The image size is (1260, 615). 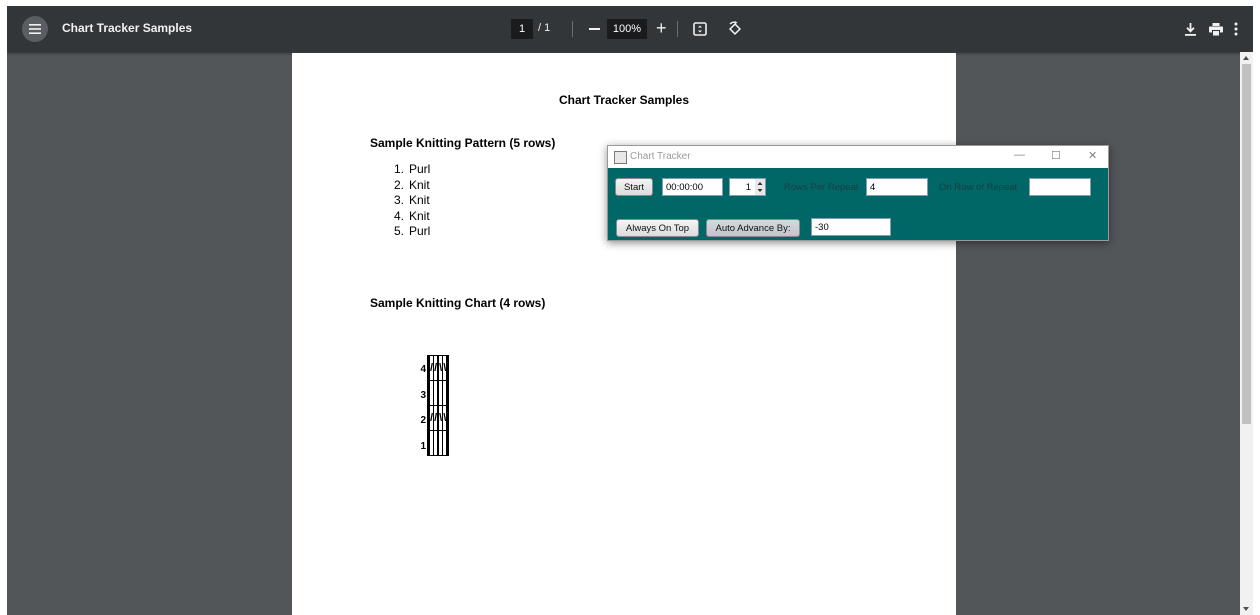 I want to click on more-vertical-icon, so click(x=1236, y=29).